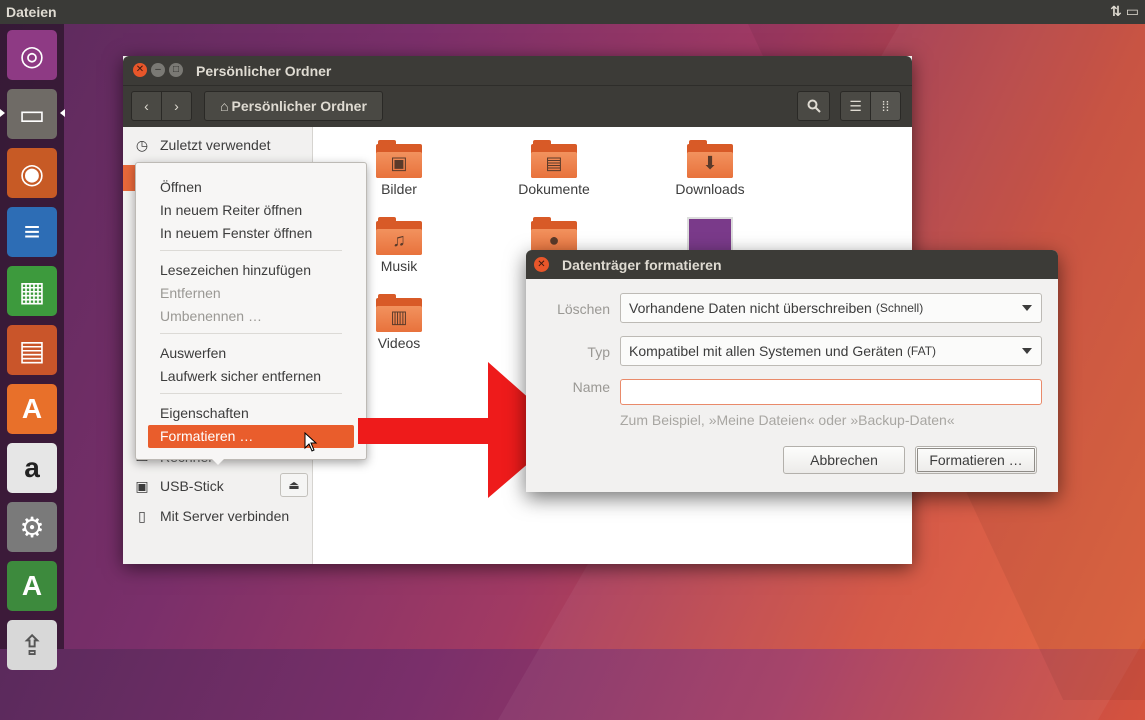 This screenshot has width=1145, height=720. What do you see at coordinates (176, 70) in the screenshot?
I see `maximize-icon: □` at bounding box center [176, 70].